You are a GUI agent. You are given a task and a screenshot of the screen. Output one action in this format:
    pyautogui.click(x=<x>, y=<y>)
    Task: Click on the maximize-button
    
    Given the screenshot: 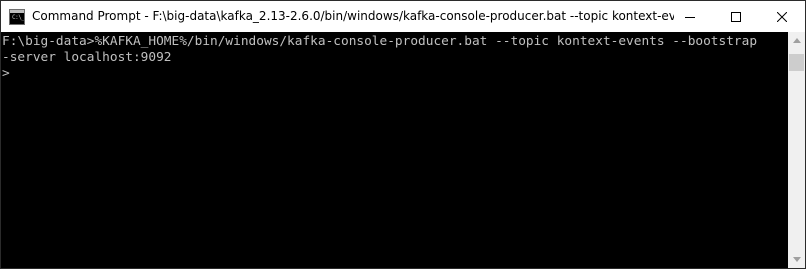 What is the action you would take?
    pyautogui.click(x=736, y=16)
    